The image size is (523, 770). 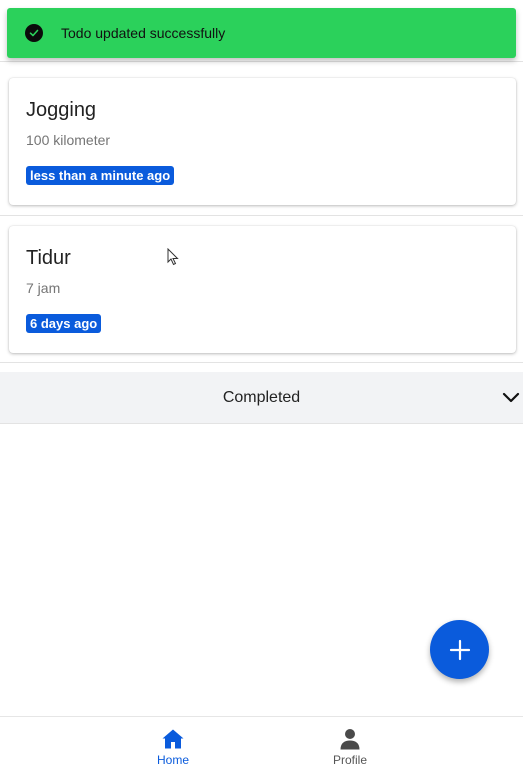 What do you see at coordinates (48, 258) in the screenshot?
I see `todo-title: Tidur` at bounding box center [48, 258].